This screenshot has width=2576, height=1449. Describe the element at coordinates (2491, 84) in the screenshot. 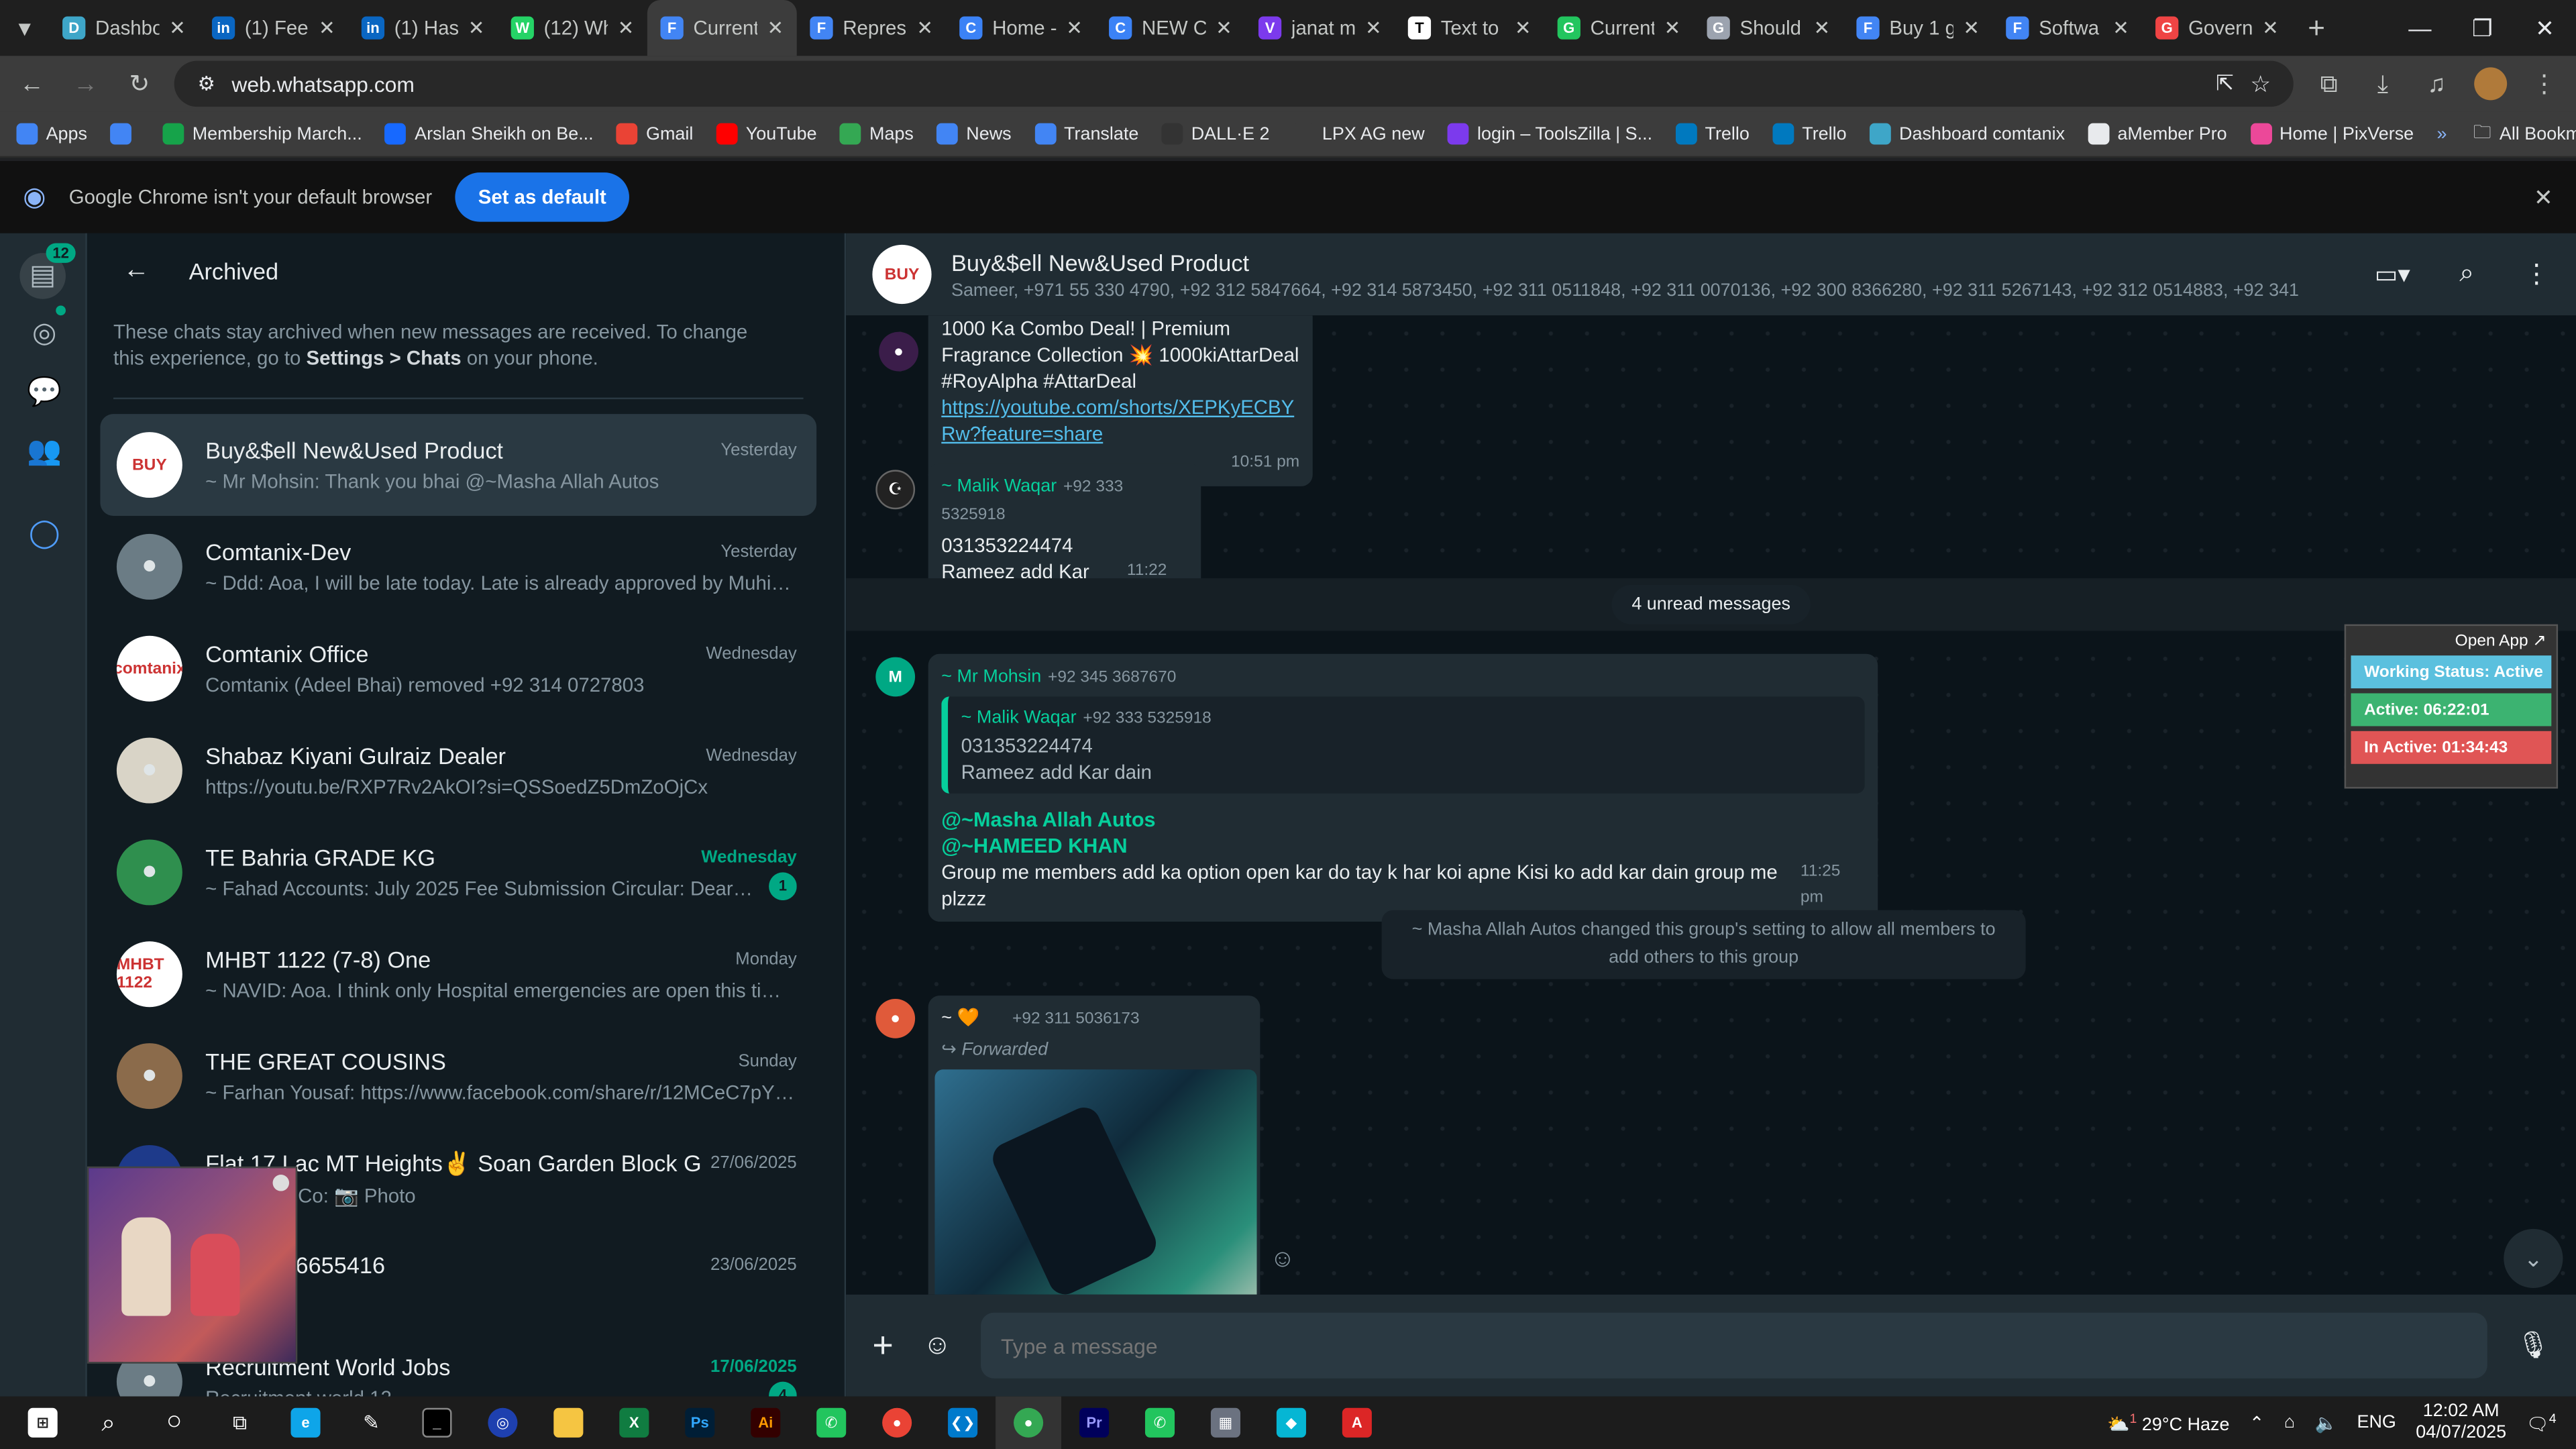

I see `profile-avatar` at that location.